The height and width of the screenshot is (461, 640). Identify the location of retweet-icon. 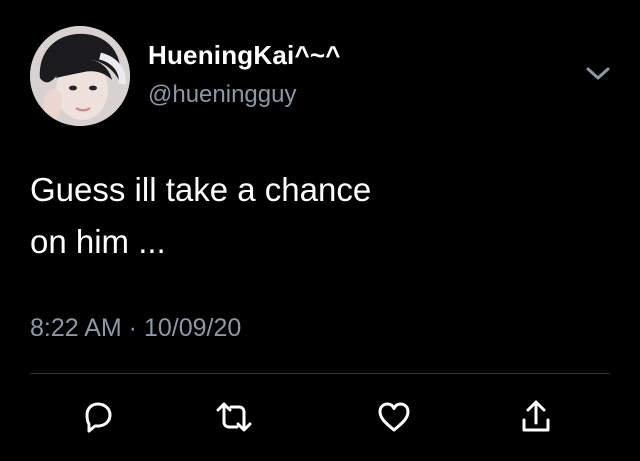
(234, 417).